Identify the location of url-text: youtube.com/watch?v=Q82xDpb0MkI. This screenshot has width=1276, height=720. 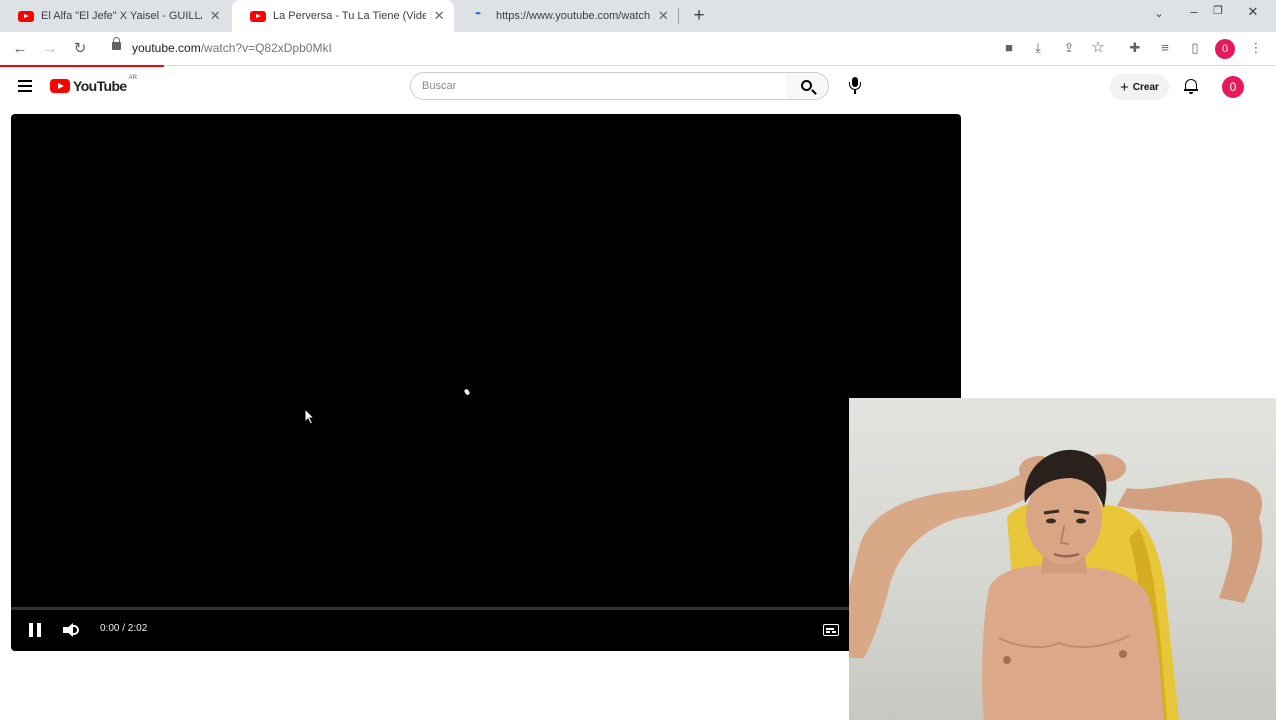
(232, 48).